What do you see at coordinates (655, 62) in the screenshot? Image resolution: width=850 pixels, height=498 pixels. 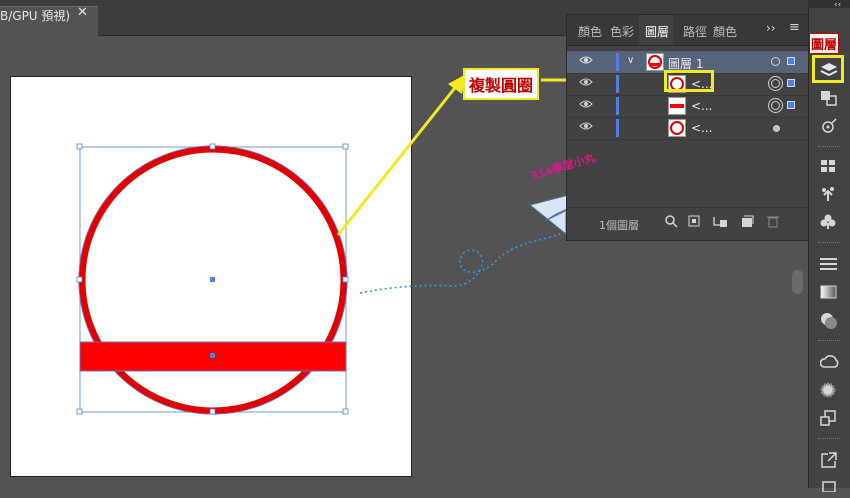 I see `layer-thumbnail` at bounding box center [655, 62].